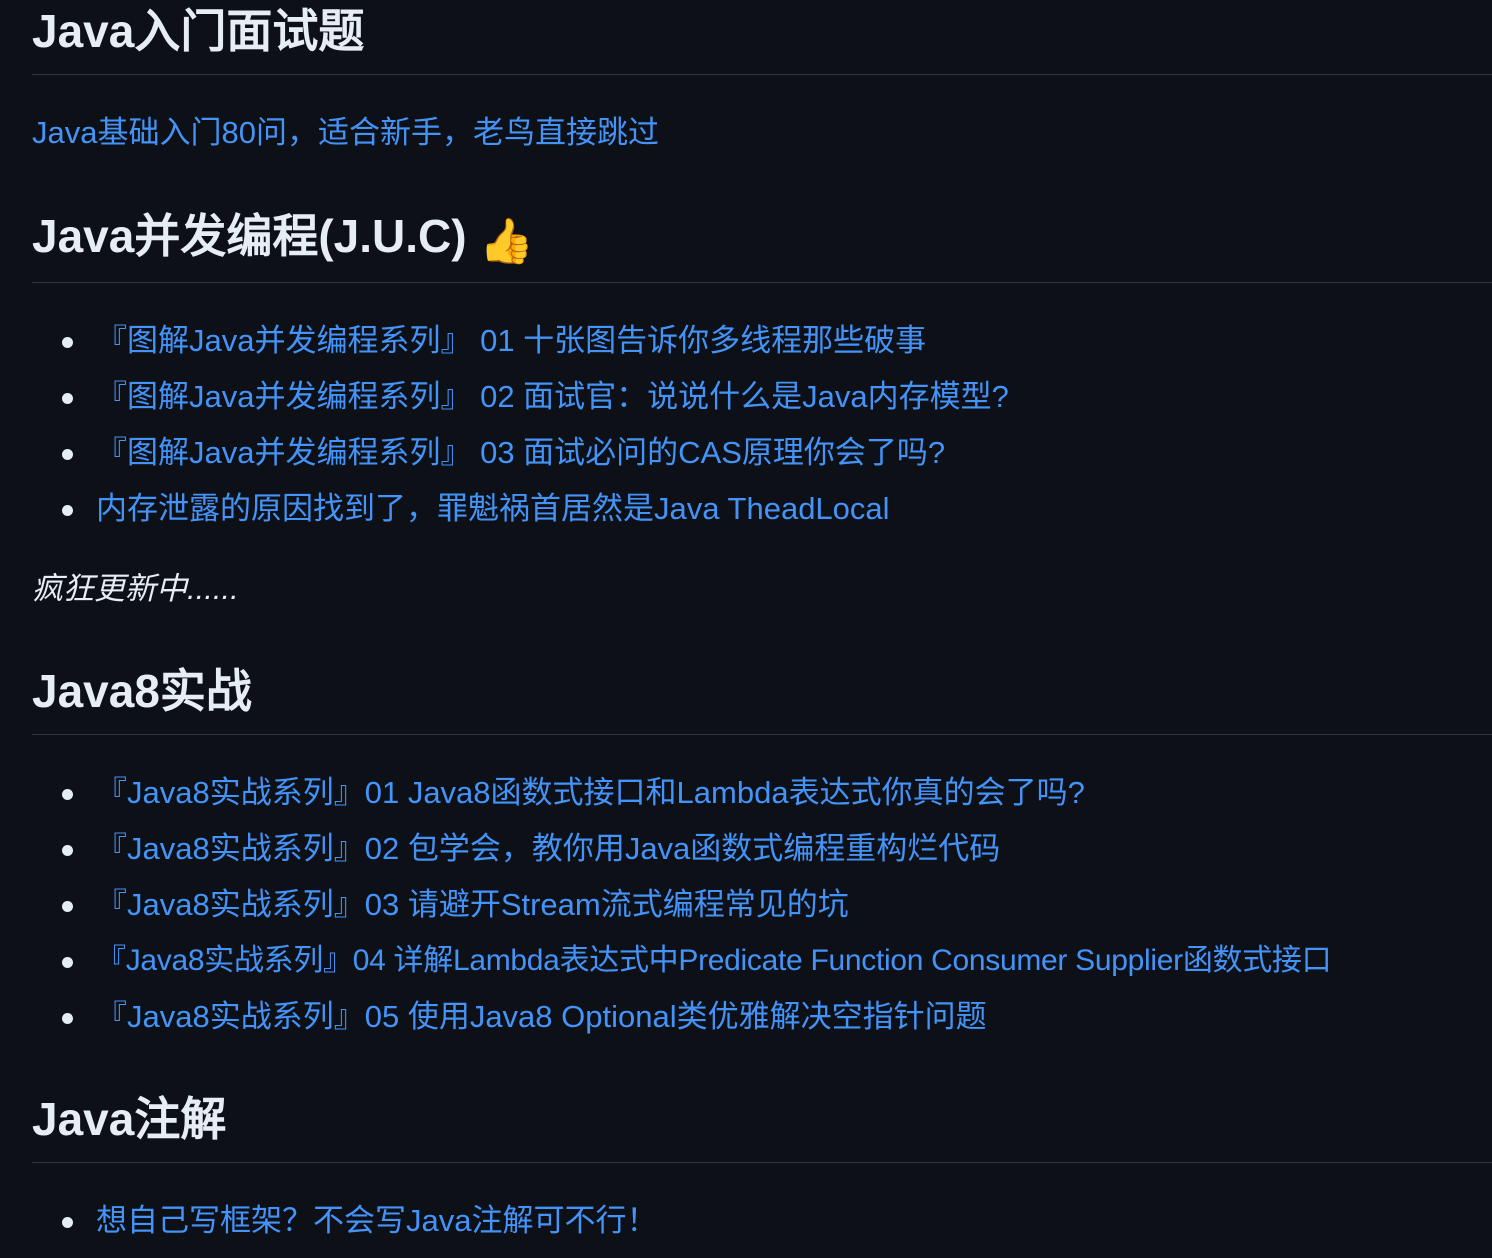 Image resolution: width=1492 pixels, height=1258 pixels. I want to click on list-item: 内存泄露的原因找到了，罪魁祸首居然是Java TheadLocal, so click(762, 509).